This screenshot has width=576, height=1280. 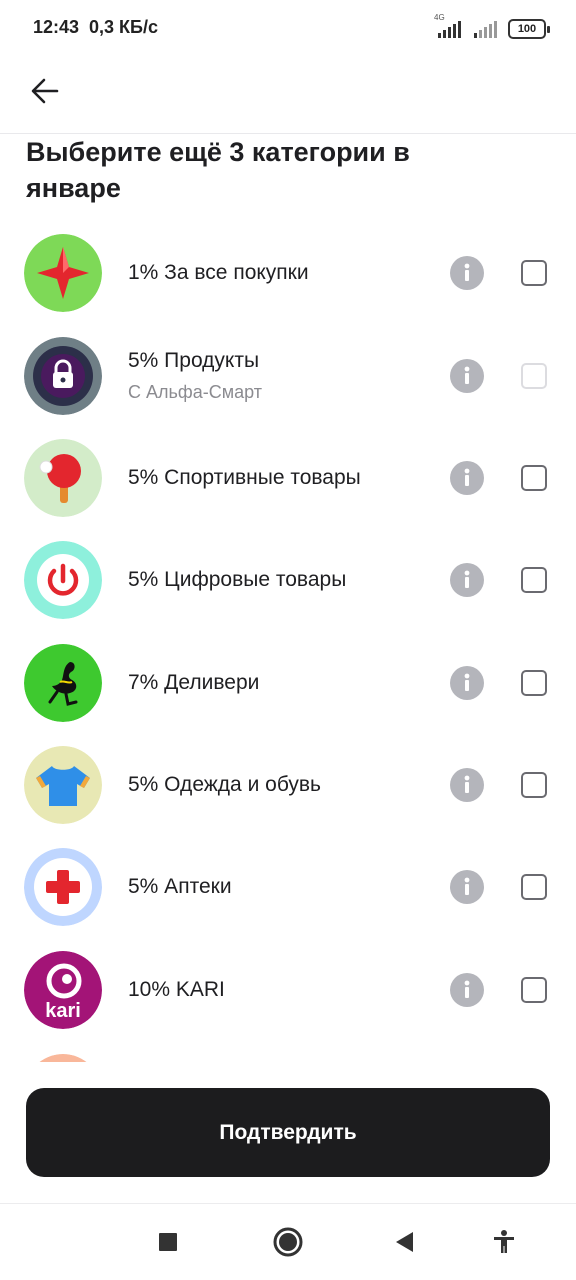 I want to click on category-row-all-purchases: 1% За все покупки, so click(x=288, y=273).